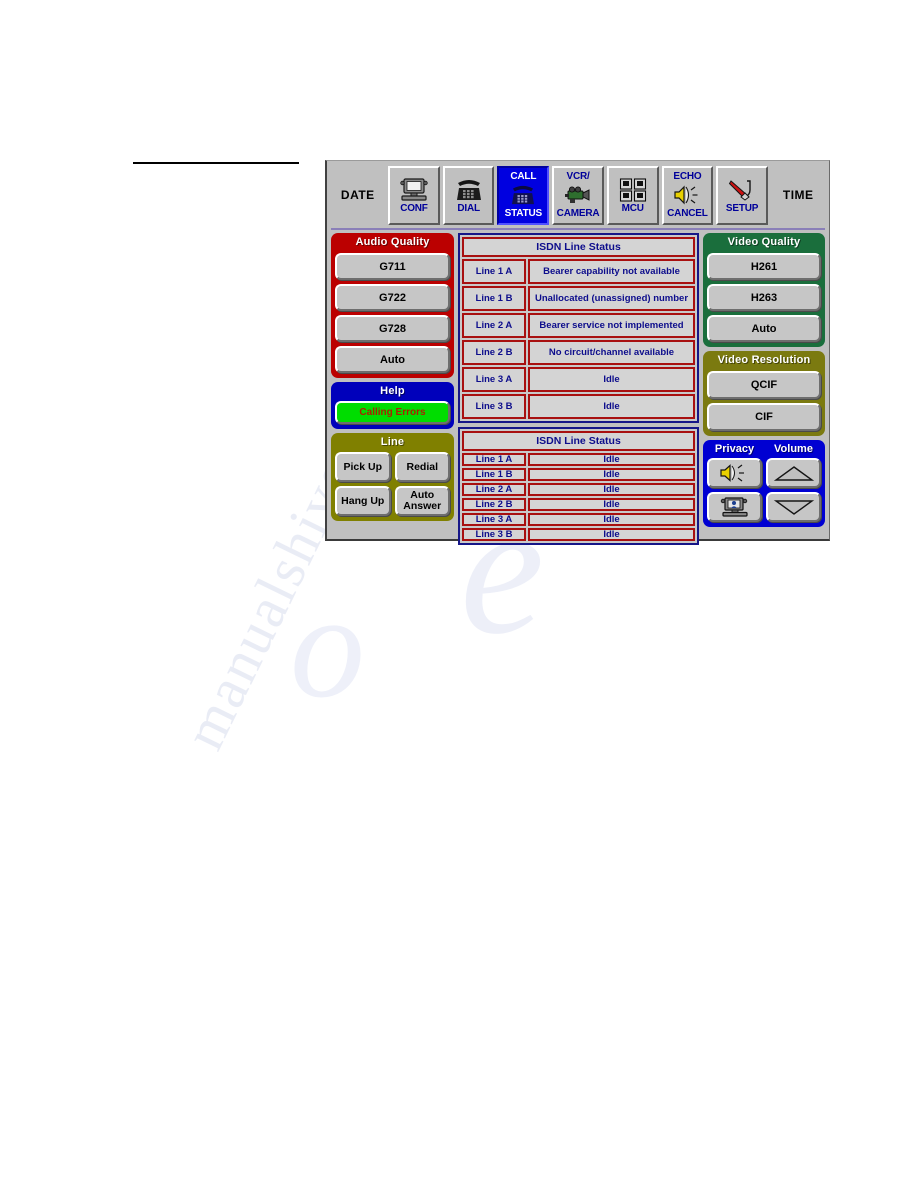 The width and height of the screenshot is (918, 1188). I want to click on auto-answer-button: Auto Answer, so click(422, 501).